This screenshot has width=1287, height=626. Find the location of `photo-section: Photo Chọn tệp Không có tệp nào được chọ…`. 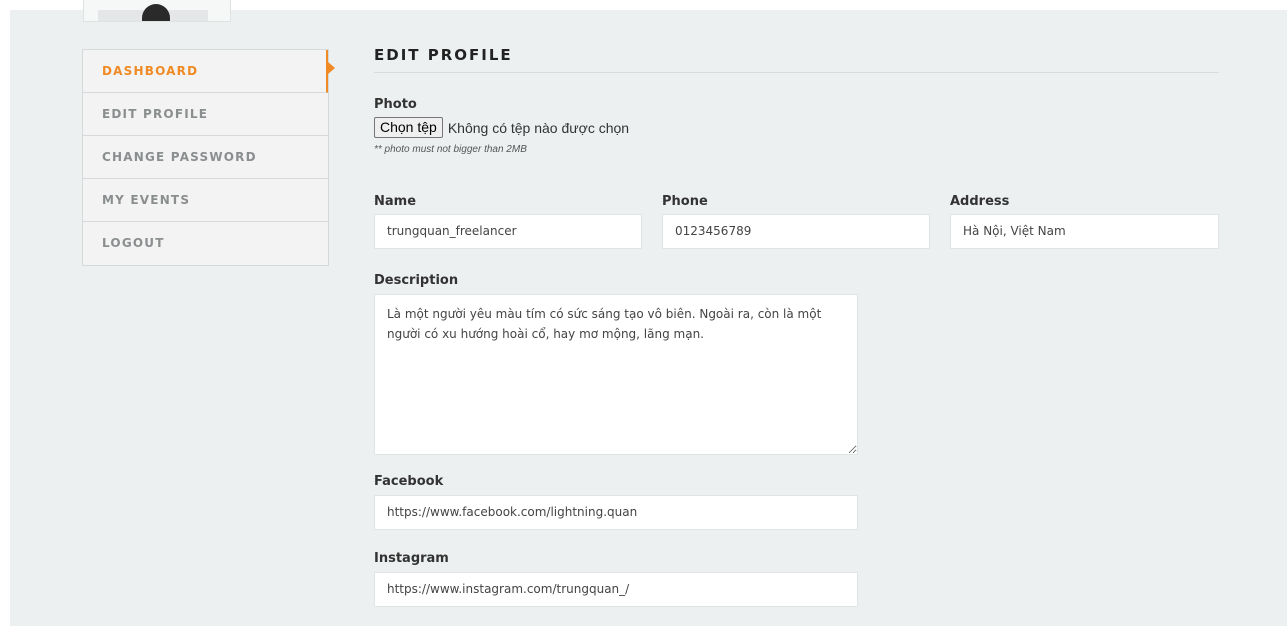

photo-section: Photo Chọn tệp Không có tệp nào được chọ… is located at coordinates (796, 126).